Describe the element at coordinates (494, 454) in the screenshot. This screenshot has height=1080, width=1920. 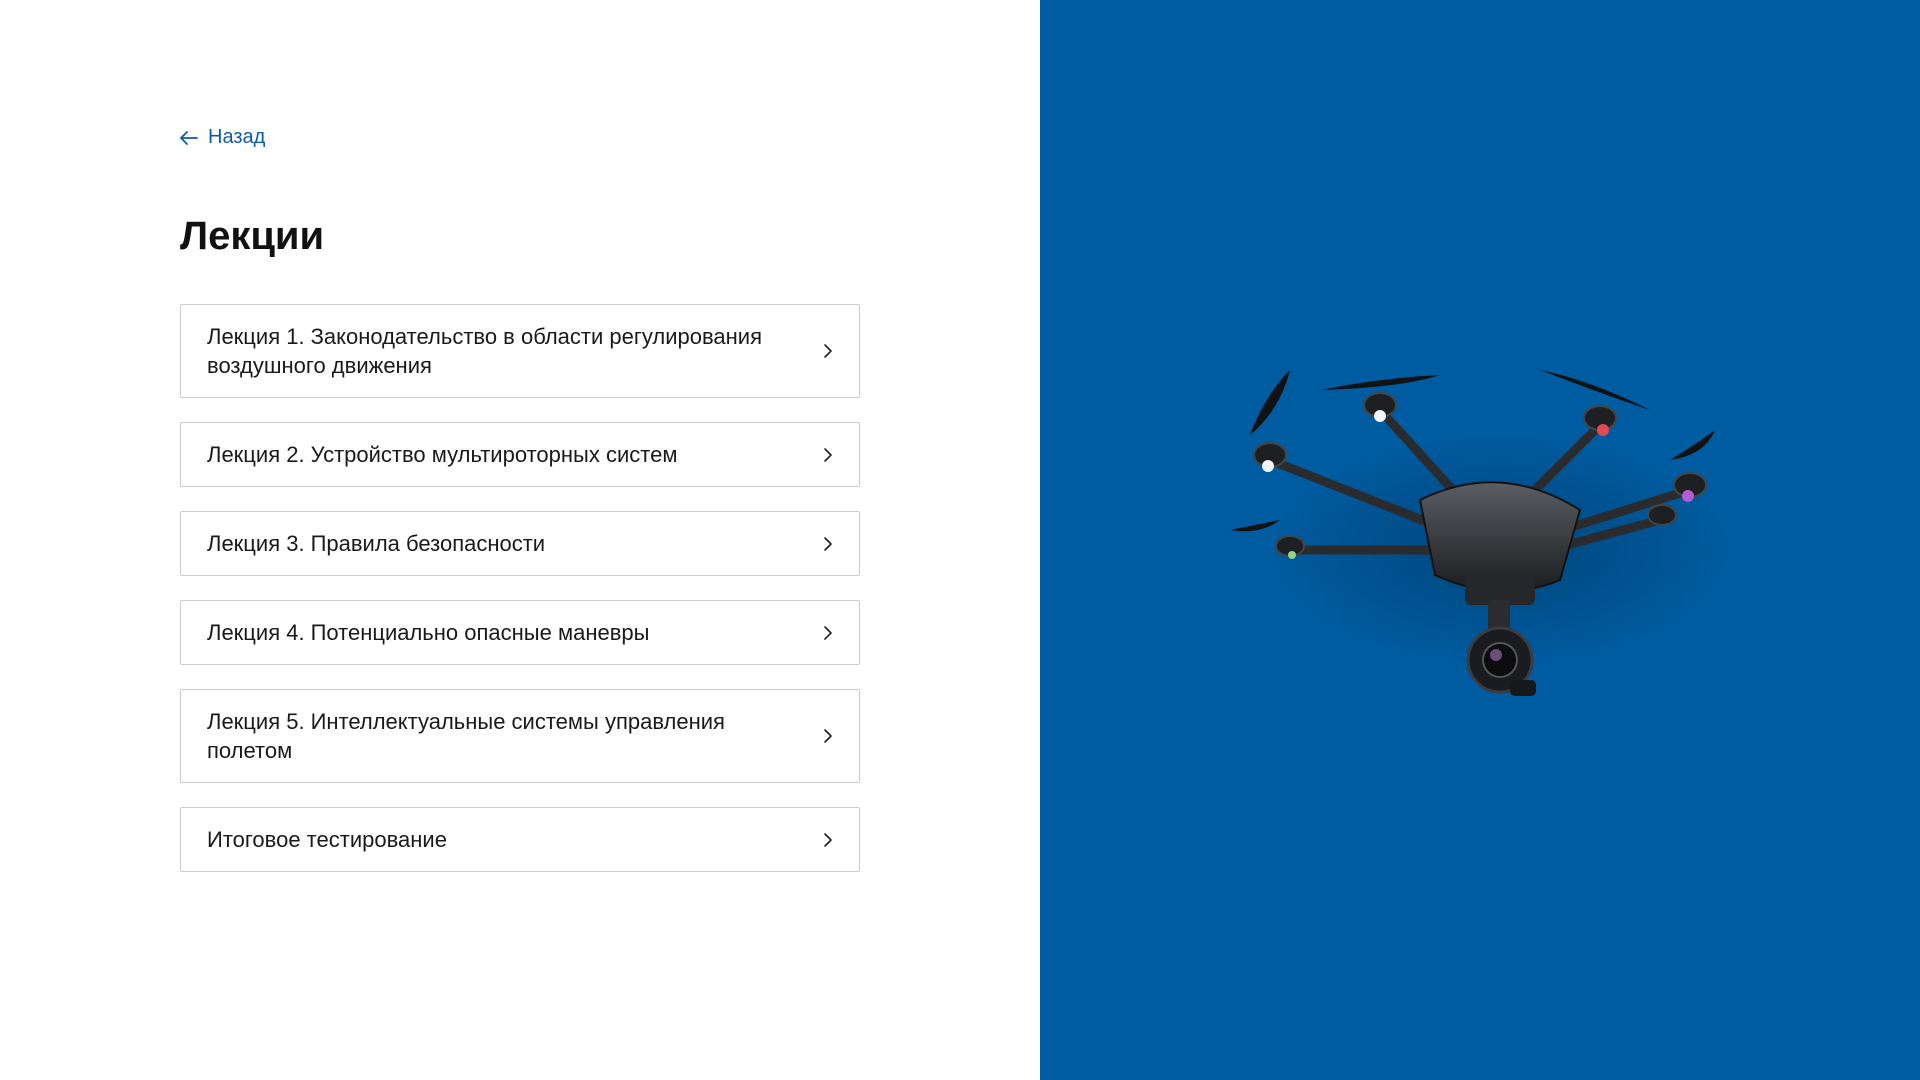
I see `lecture-title: Устройство мультироторных систем` at that location.